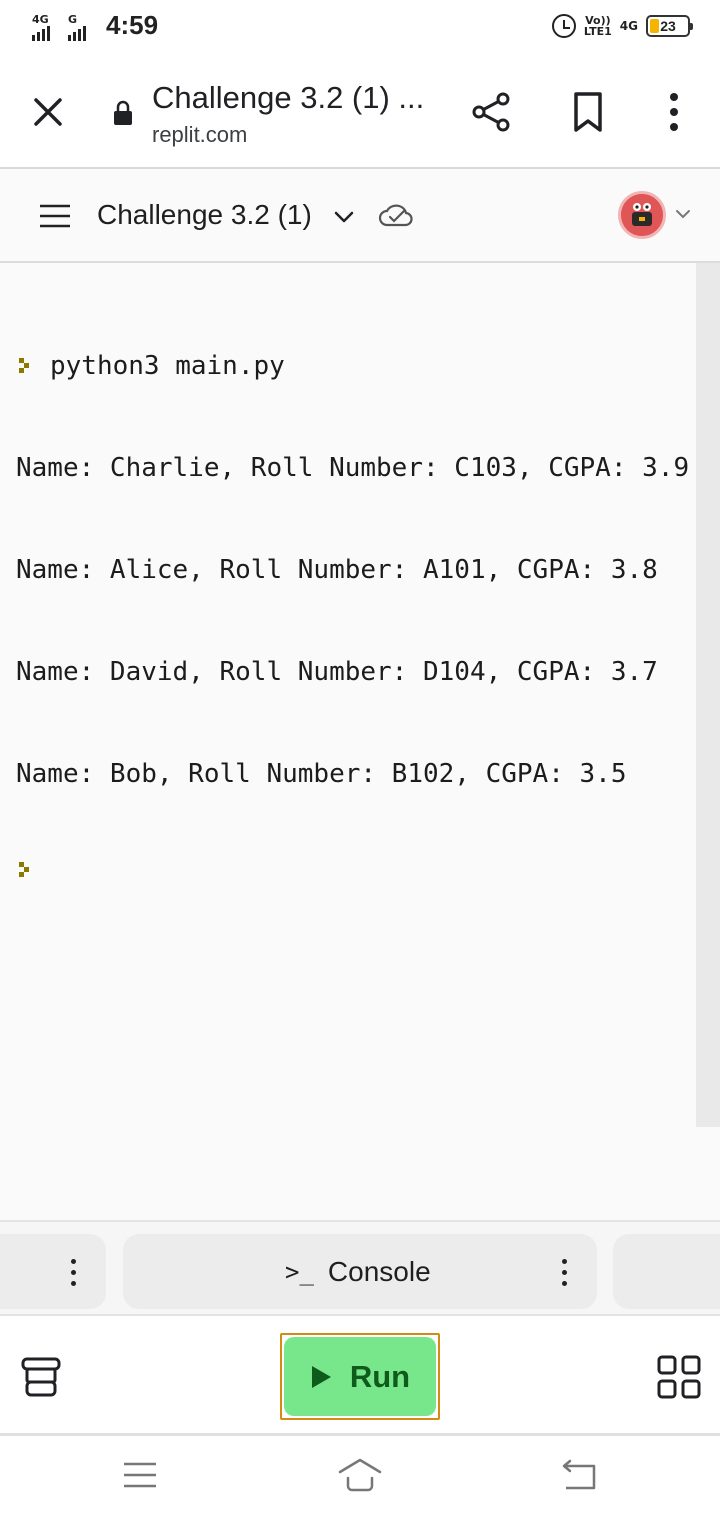 This screenshot has width=720, height=1520. Describe the element at coordinates (563, 26) in the screenshot. I see `alarm-icon` at that location.